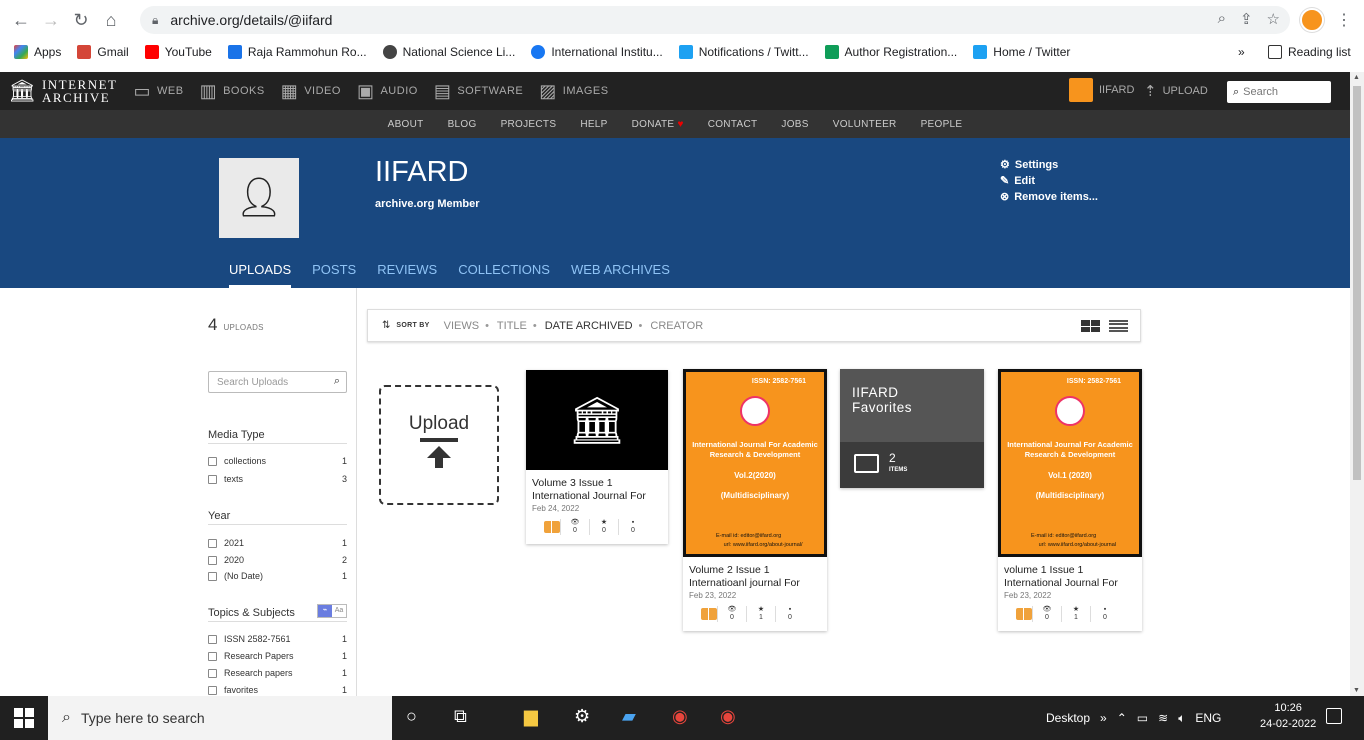 Image resolution: width=1364 pixels, height=740 pixels. Describe the element at coordinates (1334, 716) in the screenshot. I see `notifications-icon` at that location.